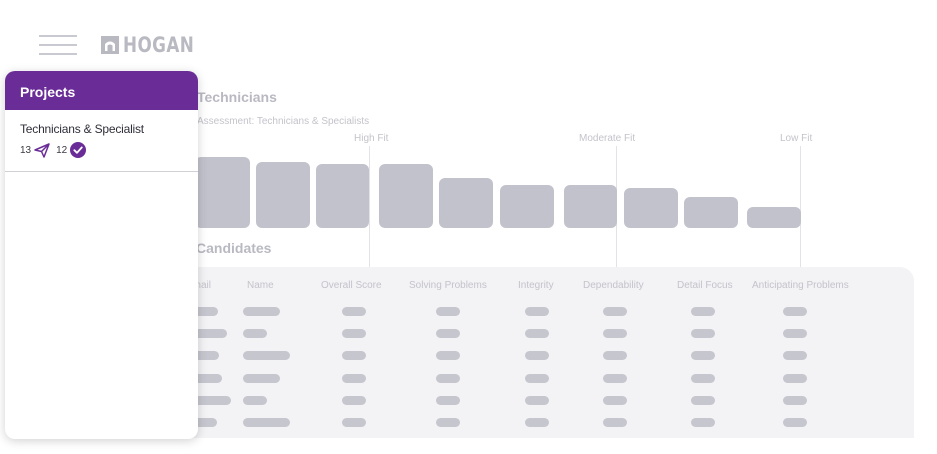 The image size is (937, 454). What do you see at coordinates (159, 45) in the screenshot?
I see `logo-text: HOGAN` at bounding box center [159, 45].